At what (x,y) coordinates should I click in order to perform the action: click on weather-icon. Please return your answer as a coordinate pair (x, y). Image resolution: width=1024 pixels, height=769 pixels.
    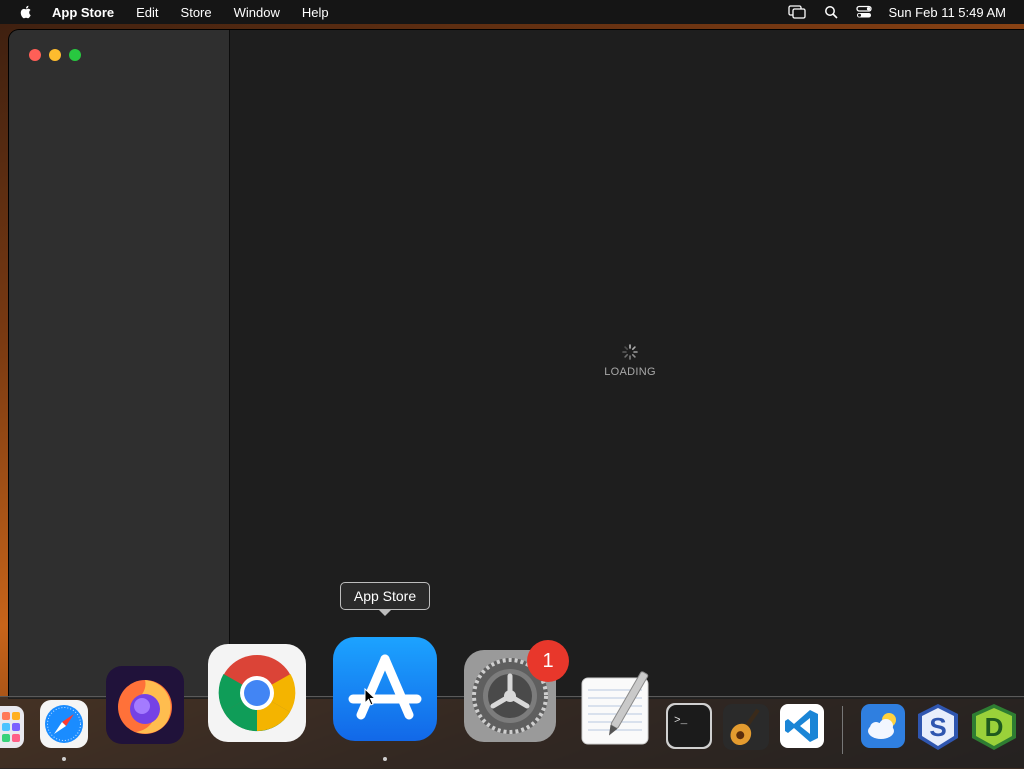
    Looking at the image, I should click on (883, 726).